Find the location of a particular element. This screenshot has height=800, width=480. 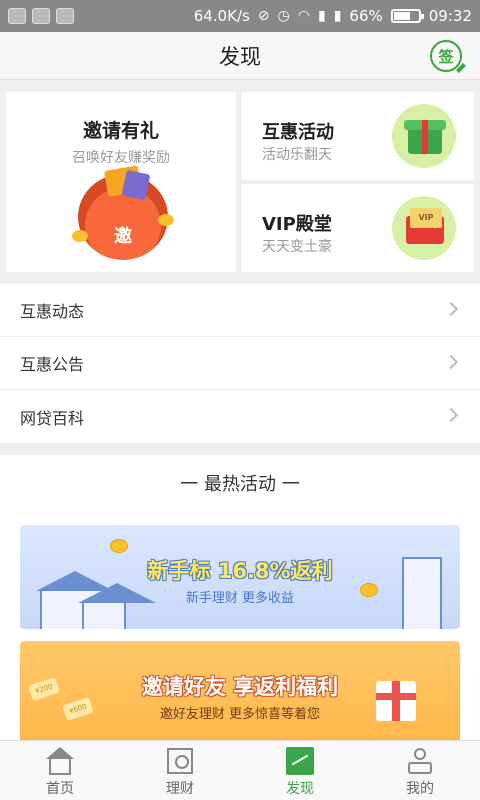

gift-icon is located at coordinates (396, 701).